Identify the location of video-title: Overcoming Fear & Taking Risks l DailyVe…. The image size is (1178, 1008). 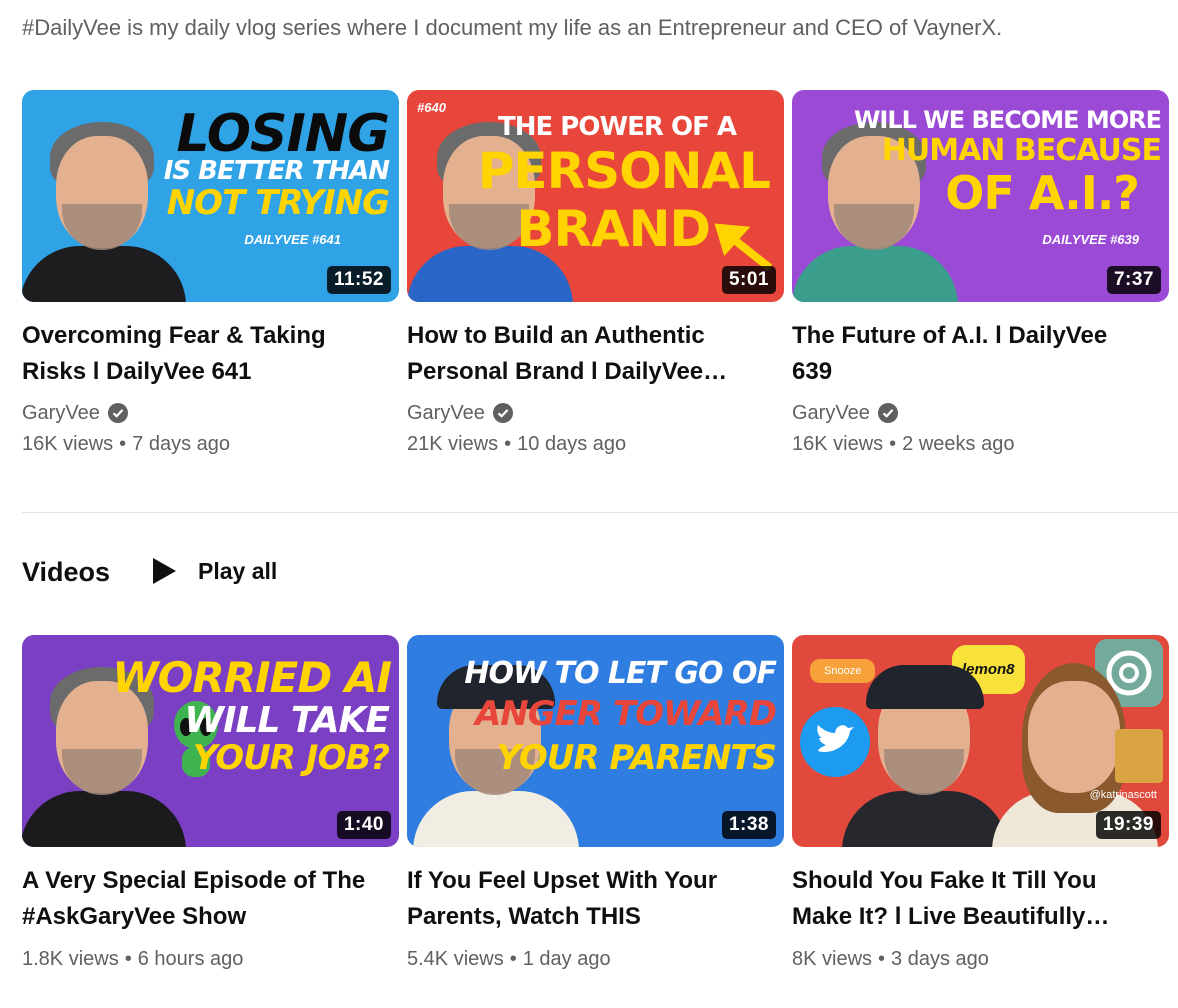
(197, 354).